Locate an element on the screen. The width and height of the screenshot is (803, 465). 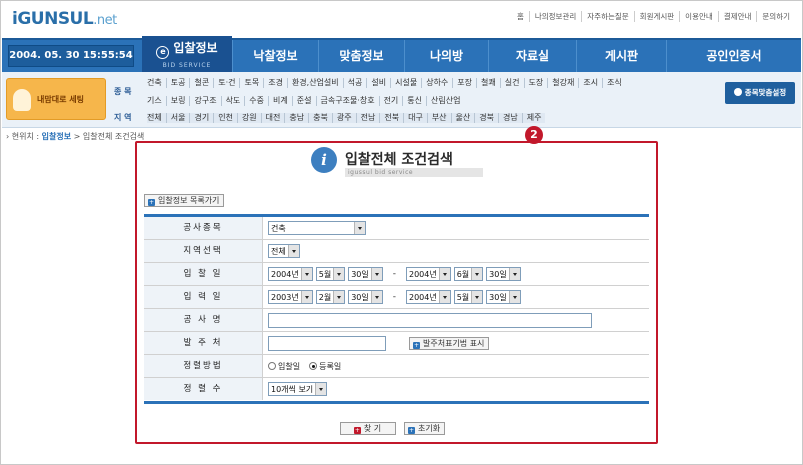
form-row-project-name: 공 사 명 is located at coordinates (396, 320).